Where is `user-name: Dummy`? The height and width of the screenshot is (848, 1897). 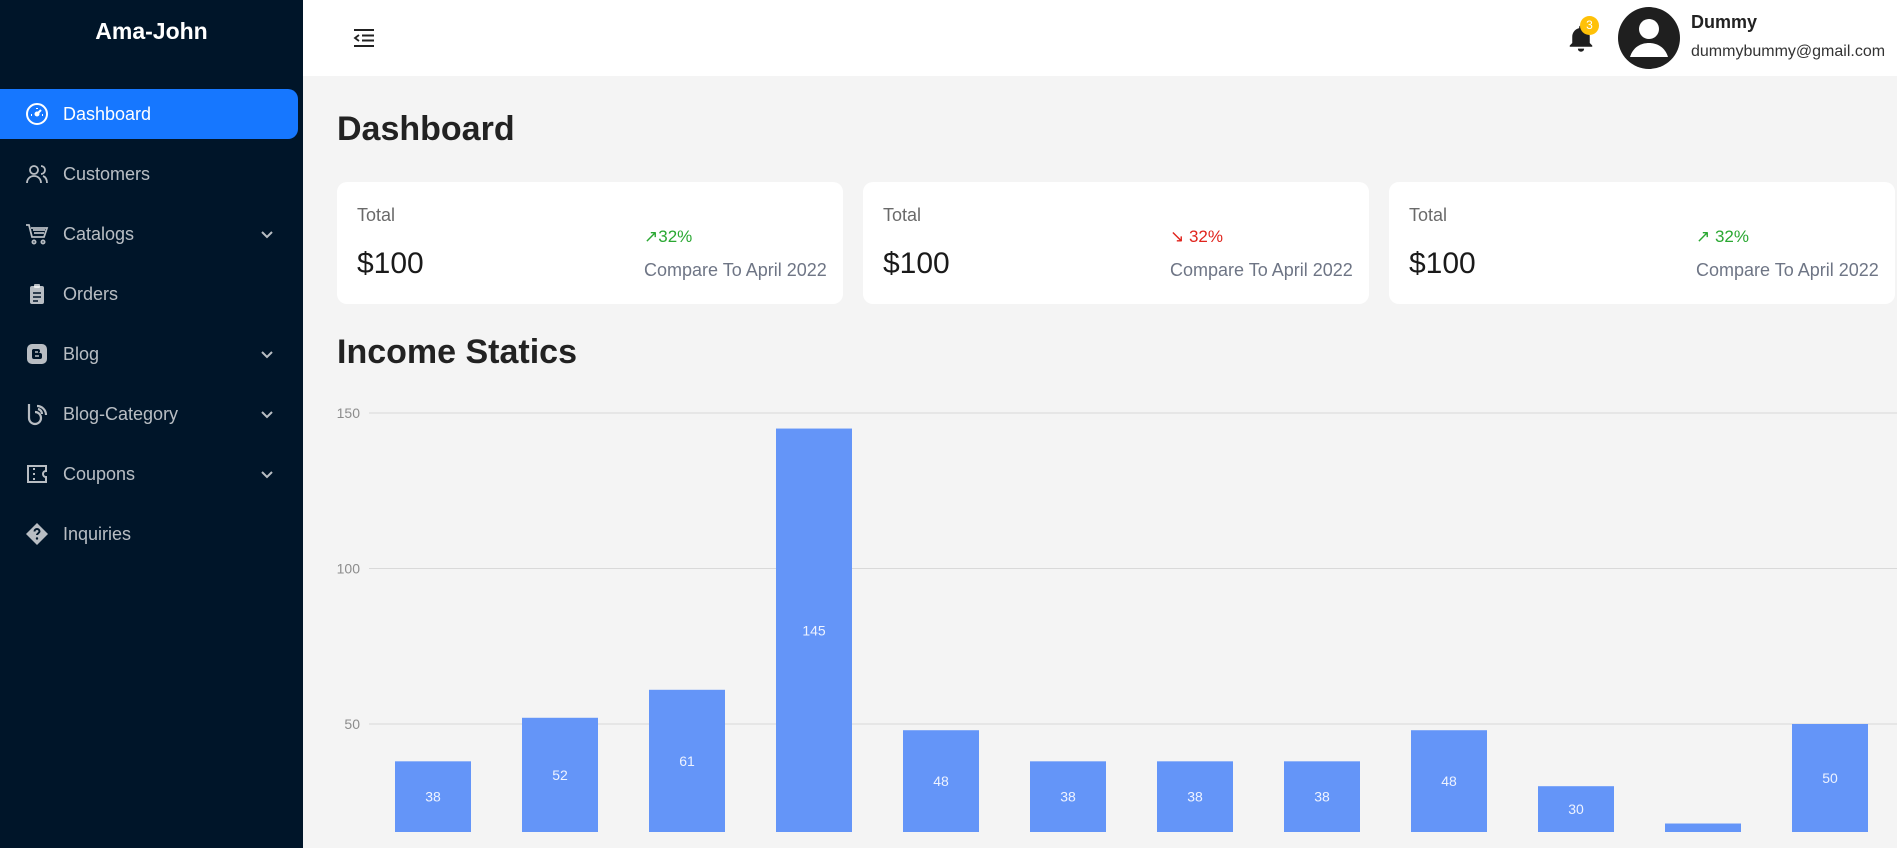 user-name: Dummy is located at coordinates (1724, 22).